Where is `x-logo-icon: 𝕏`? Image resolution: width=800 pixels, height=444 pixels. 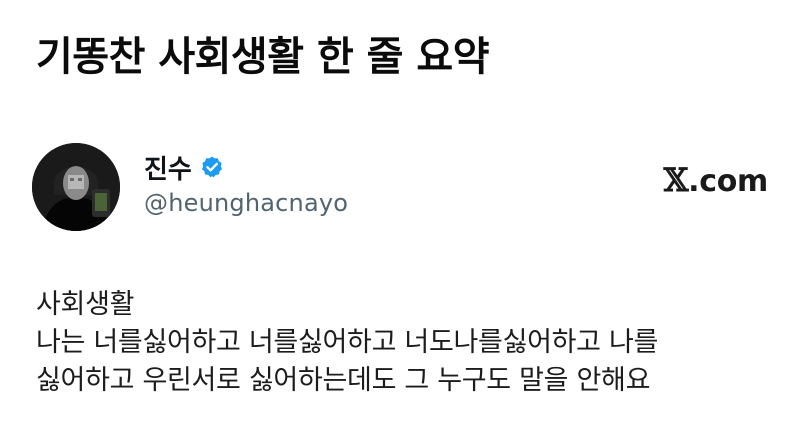 x-logo-icon: 𝕏 is located at coordinates (676, 180).